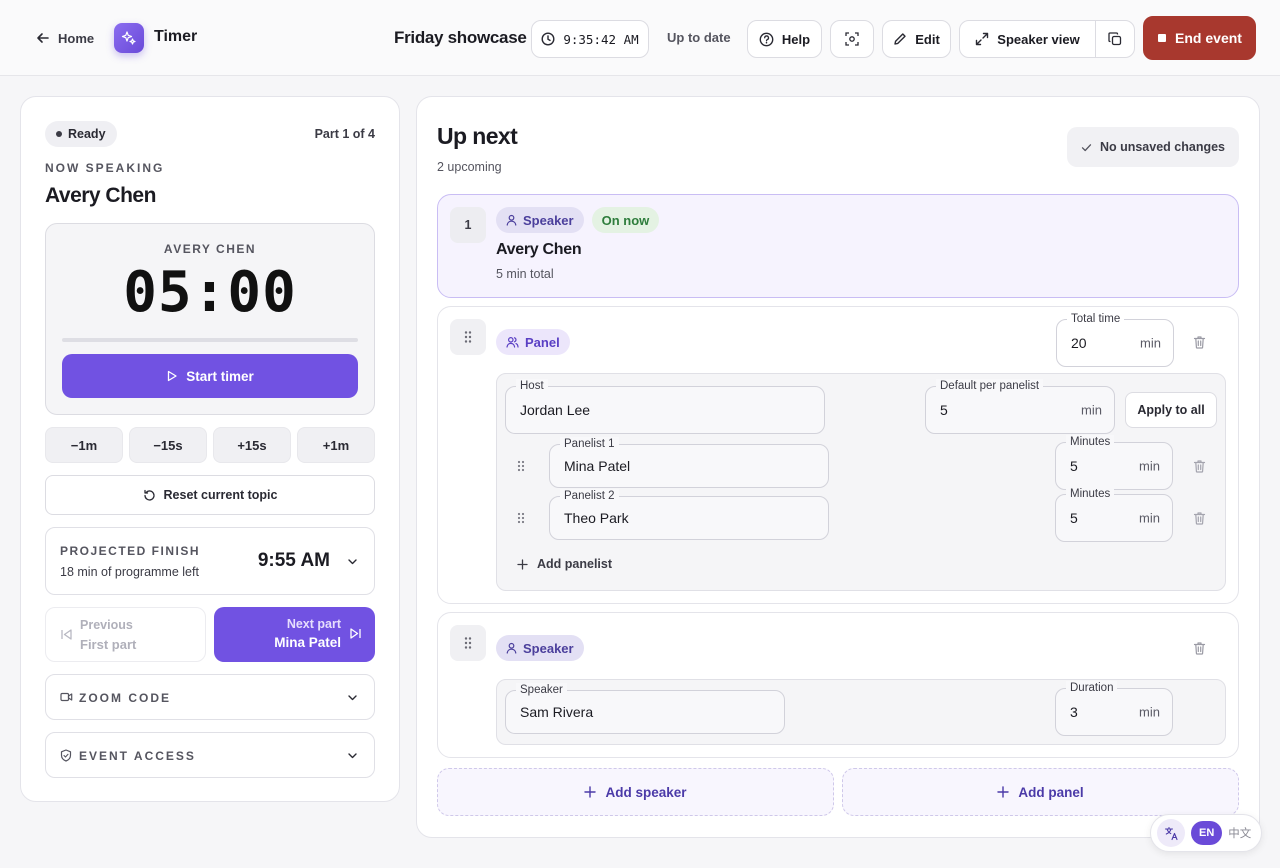 This screenshot has width=1280, height=868. What do you see at coordinates (1149, 466) in the screenshot?
I see `panelist-1-unit: min` at bounding box center [1149, 466].